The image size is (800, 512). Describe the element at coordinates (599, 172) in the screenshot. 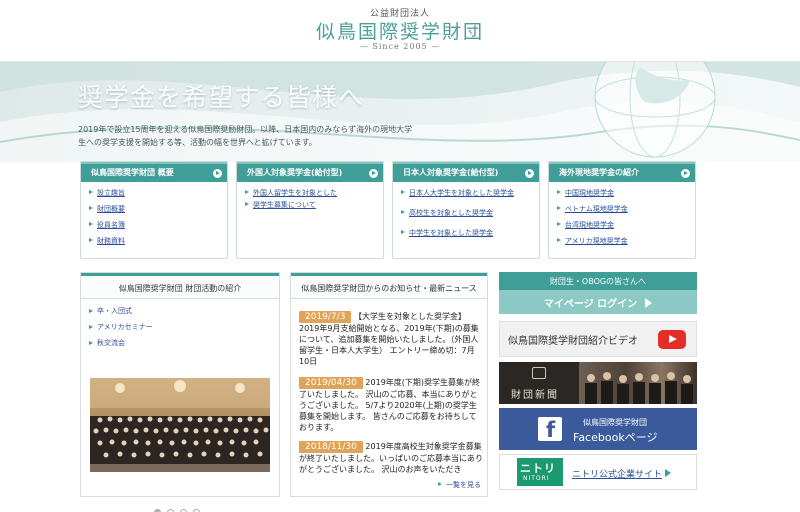

I see `category-title: 海外現地奨学金の紹介` at that location.